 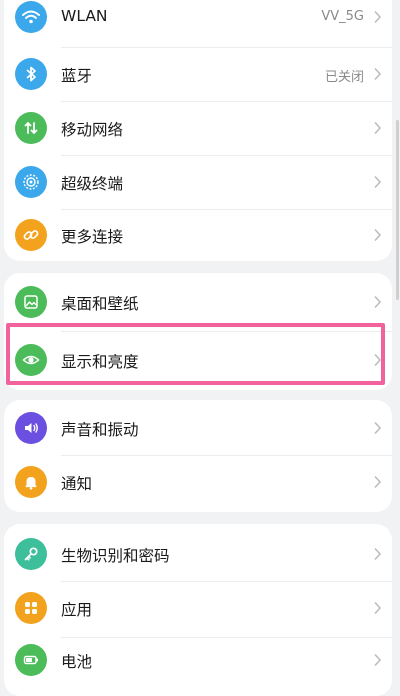 I want to click on setting-label: 电池, so click(x=77, y=662).